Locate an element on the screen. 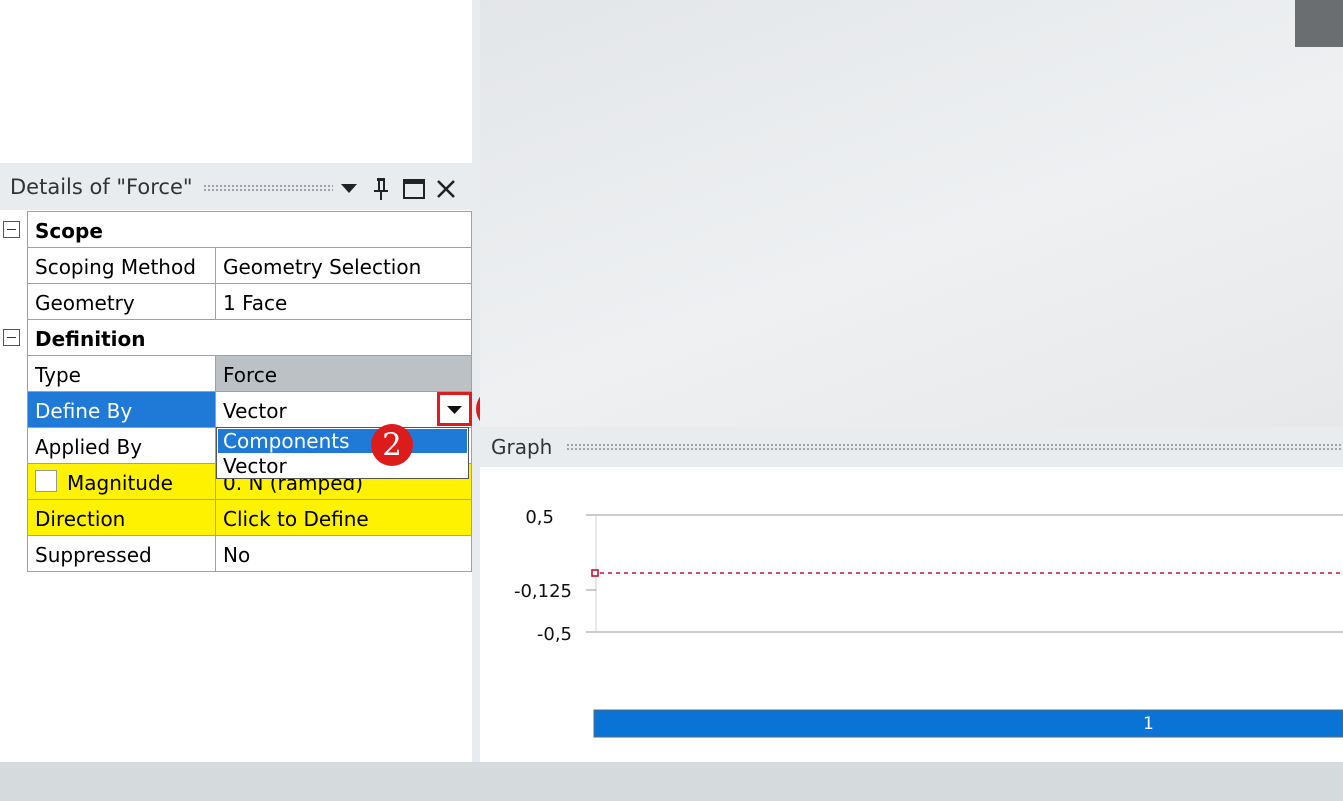  timeline-step-label: 1 is located at coordinates (1148, 724).